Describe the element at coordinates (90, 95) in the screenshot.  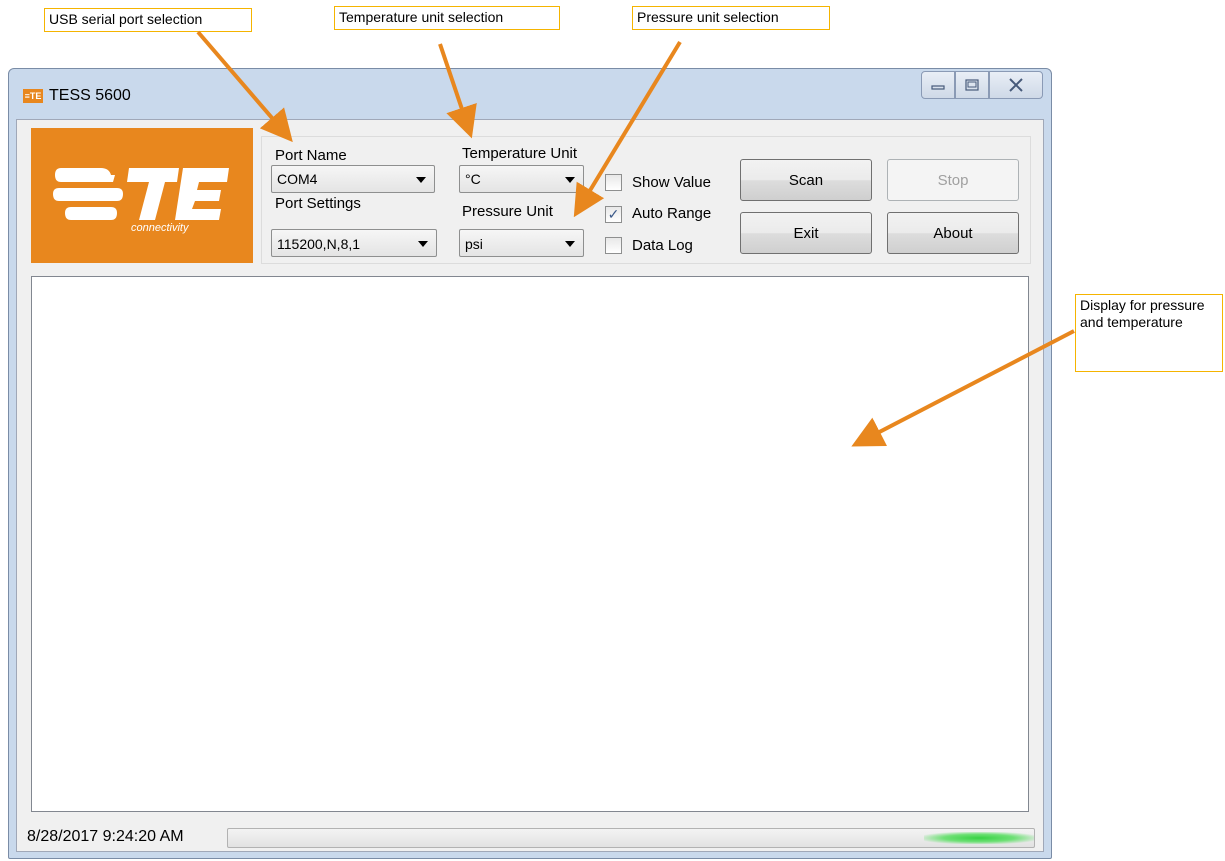
I see `window-title: TESS 5600` at that location.